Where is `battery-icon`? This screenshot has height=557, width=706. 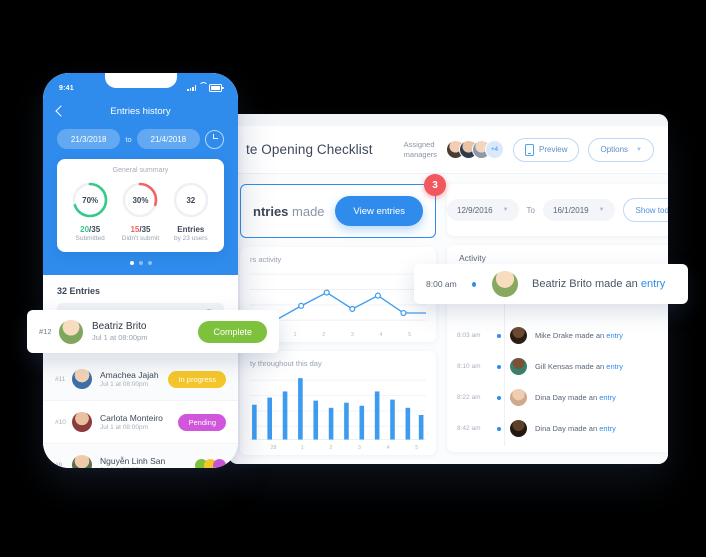 battery-icon is located at coordinates (216, 88).